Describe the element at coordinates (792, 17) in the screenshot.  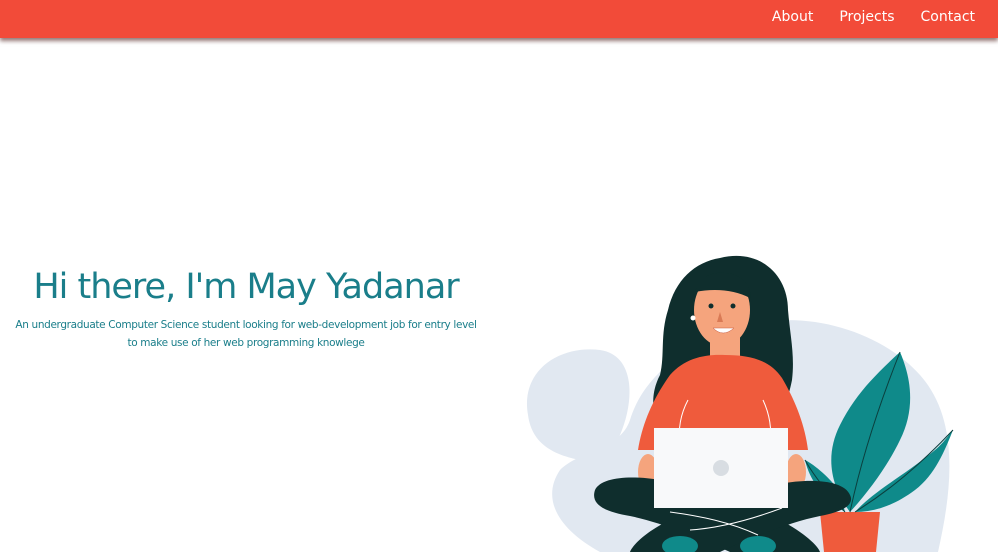
I see `nav-link-about: About` at that location.